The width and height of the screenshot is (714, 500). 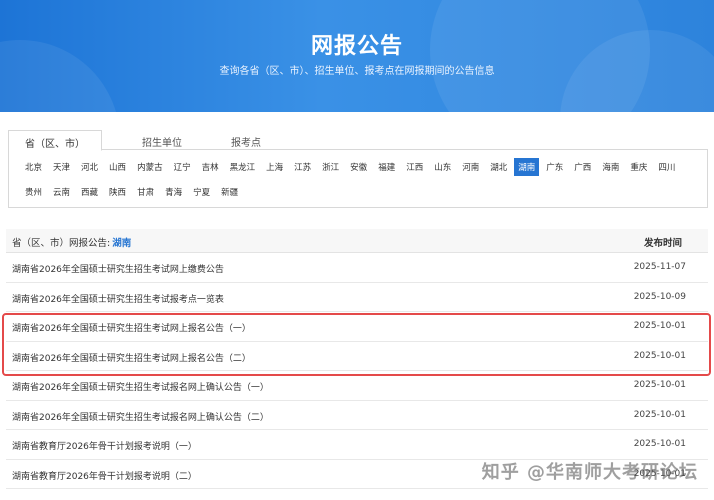 What do you see at coordinates (357, 327) in the screenshot?
I see `list-item: 湖南省2026年全国硕士研究生招生考试网上报名公告（一） 2025-10-01` at bounding box center [357, 327].